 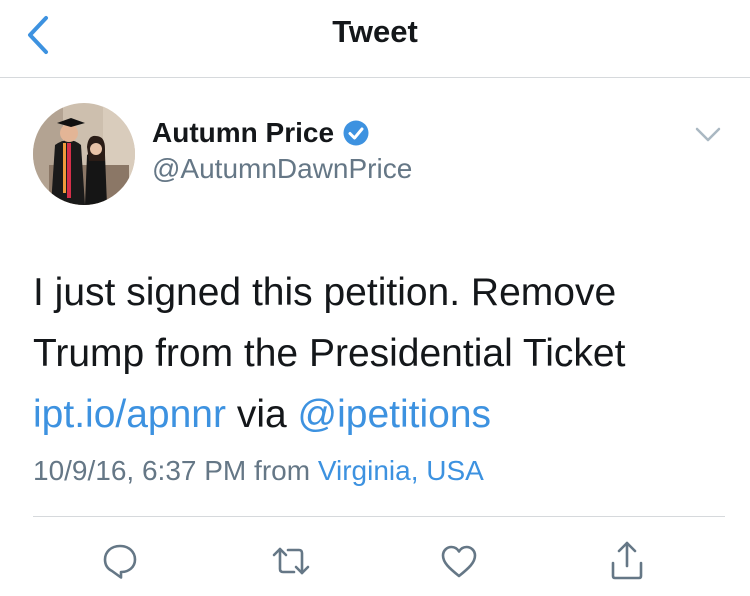 I want to click on from-label: from, so click(x=282, y=470).